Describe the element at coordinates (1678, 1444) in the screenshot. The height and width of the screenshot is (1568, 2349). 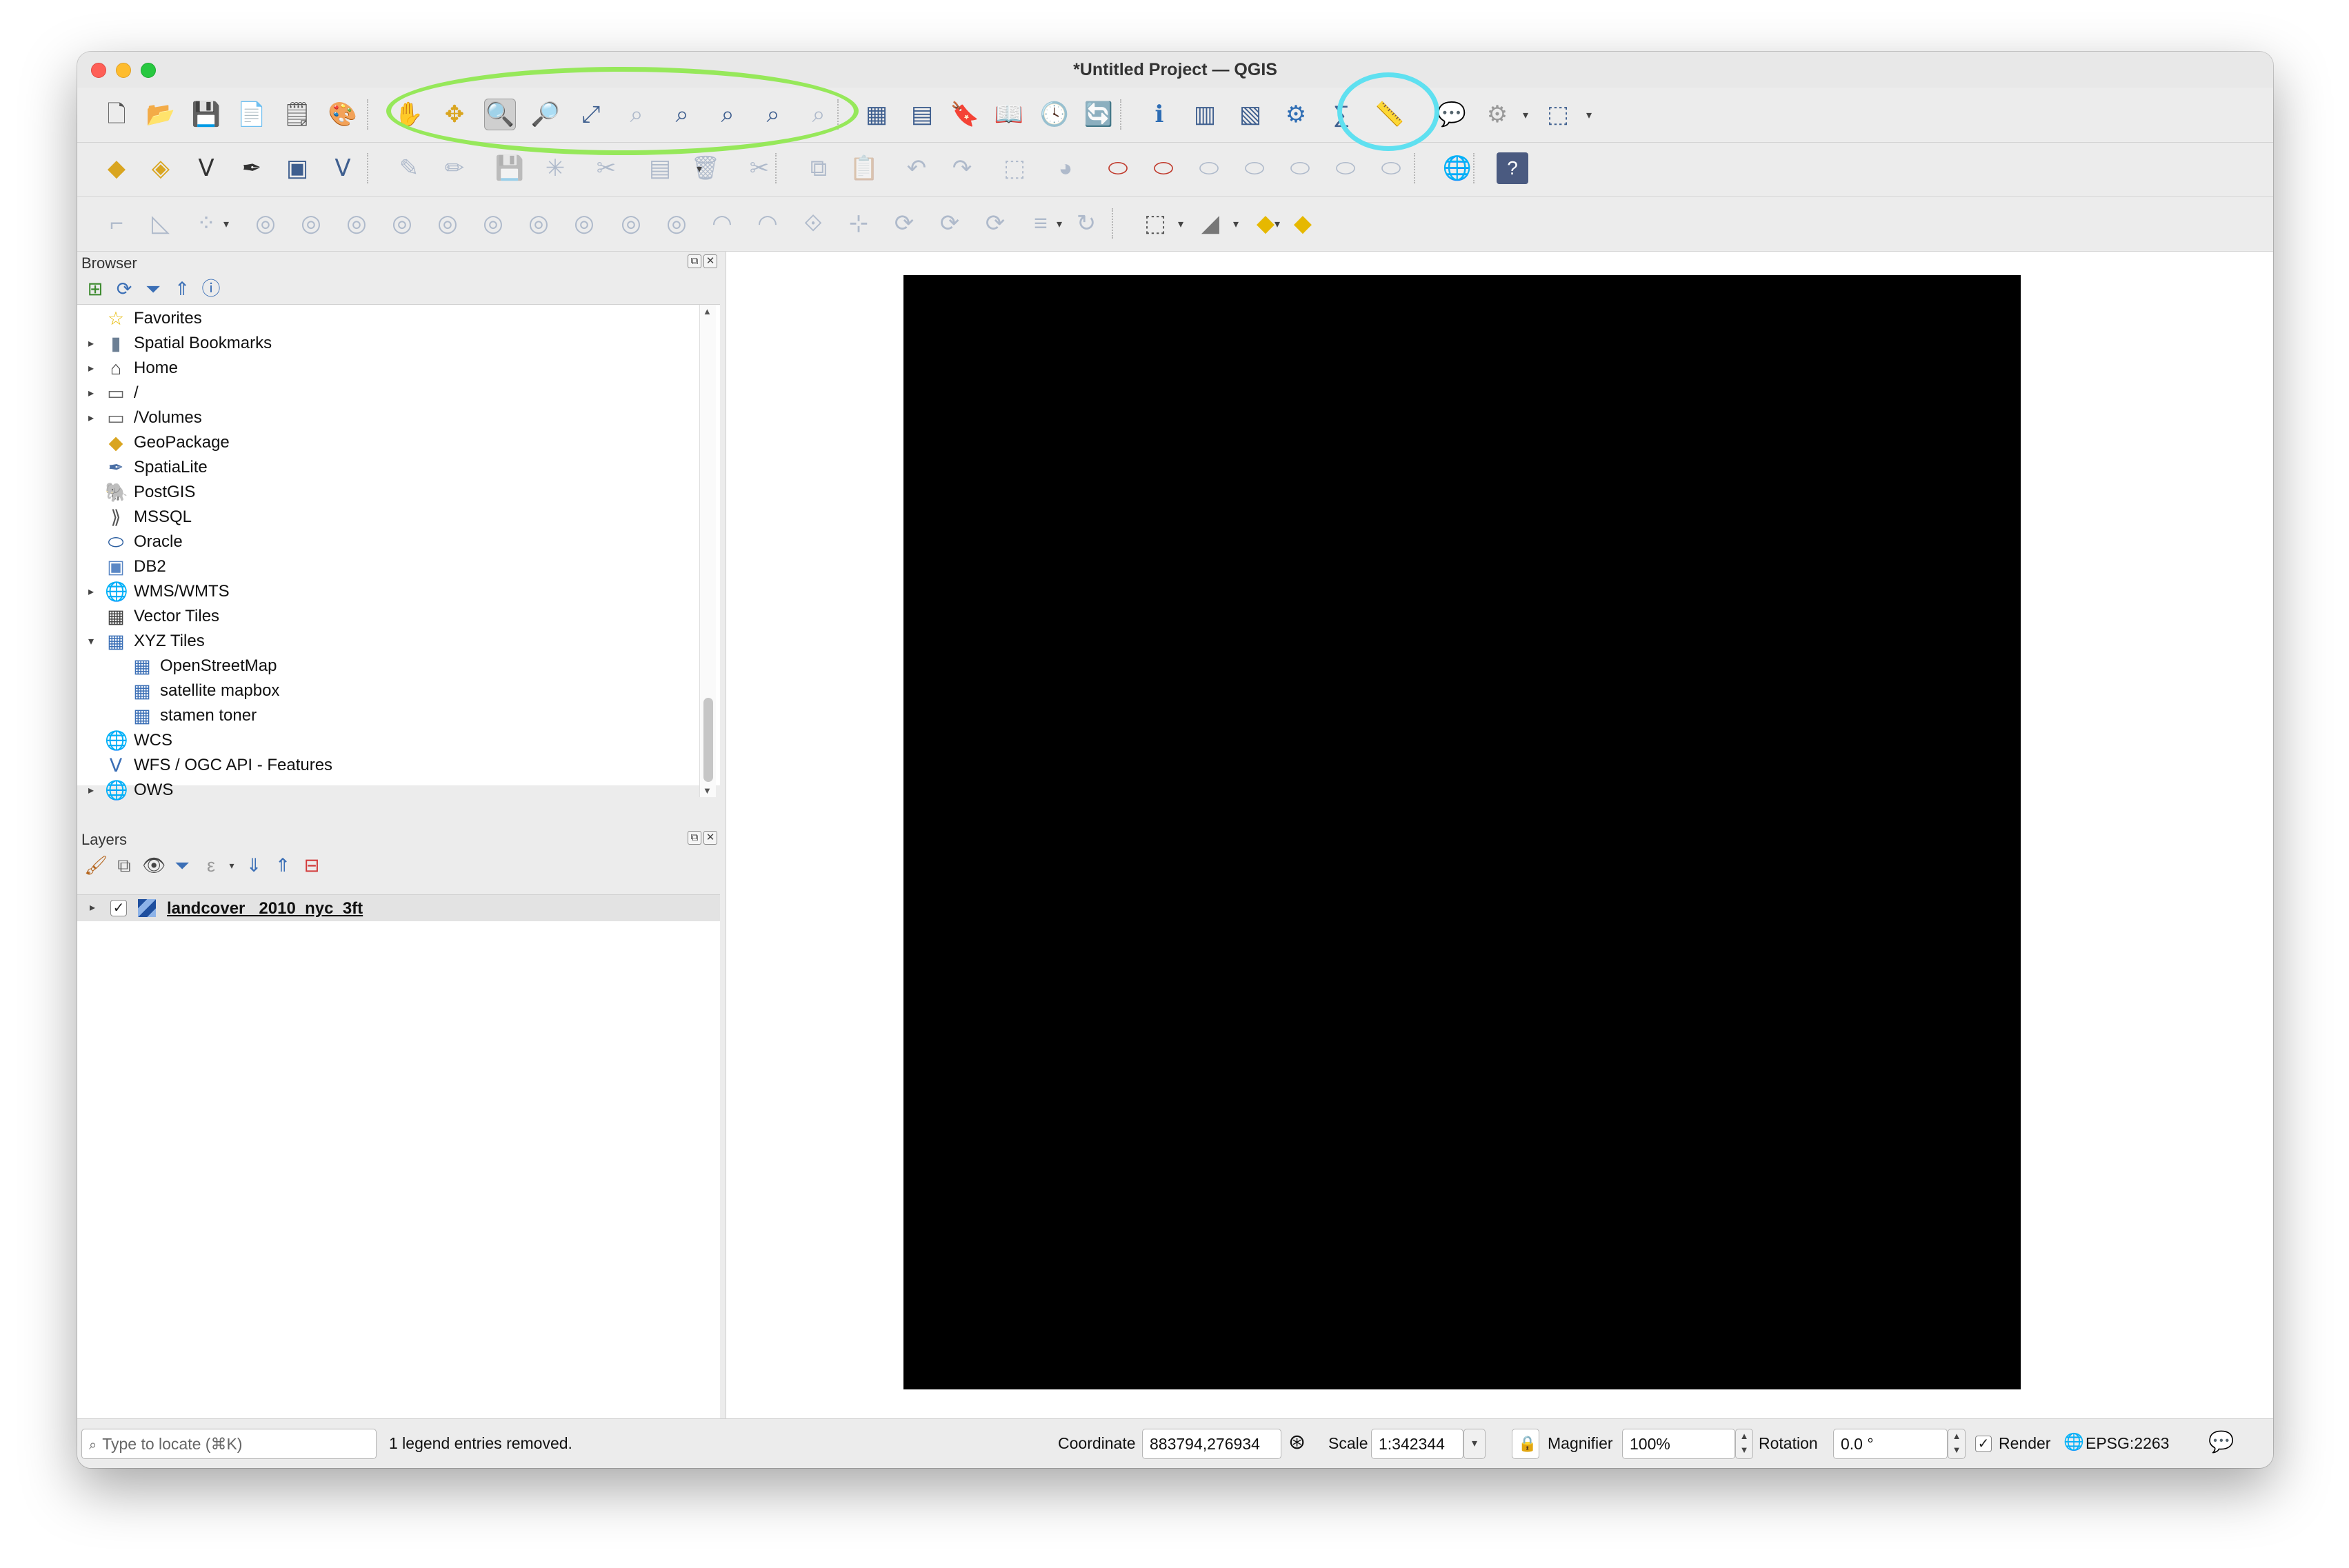
I see `magnifier-field: 100%` at that location.